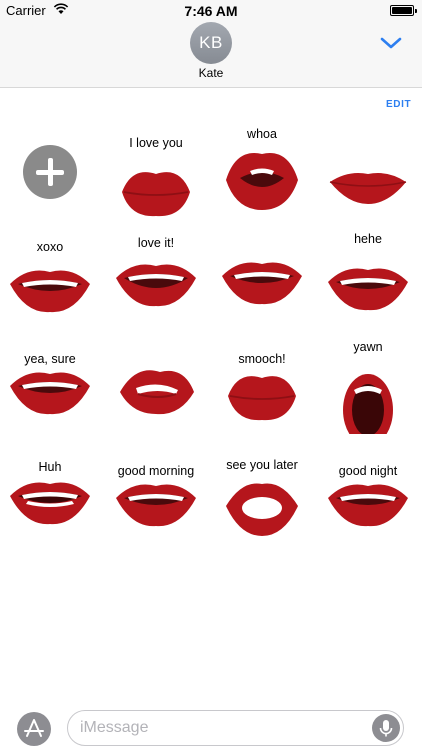 The height and width of the screenshot is (750, 422). What do you see at coordinates (368, 505) in the screenshot?
I see `lips-grin-icon` at bounding box center [368, 505].